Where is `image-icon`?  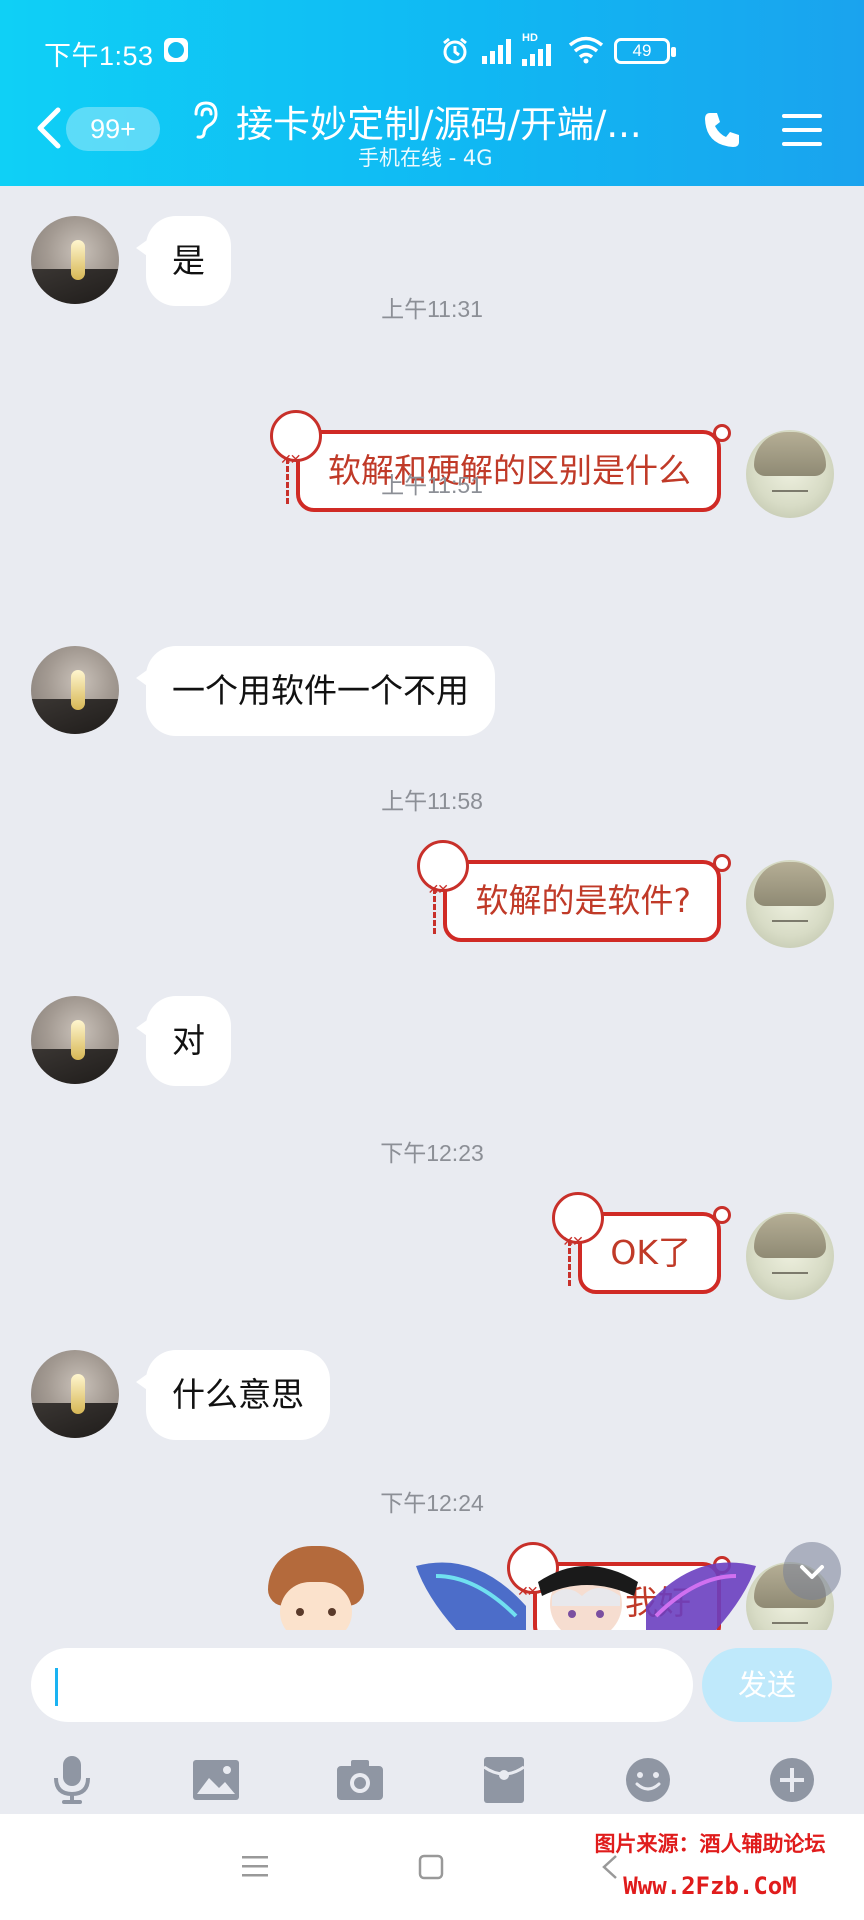
image-icon is located at coordinates (216, 1780).